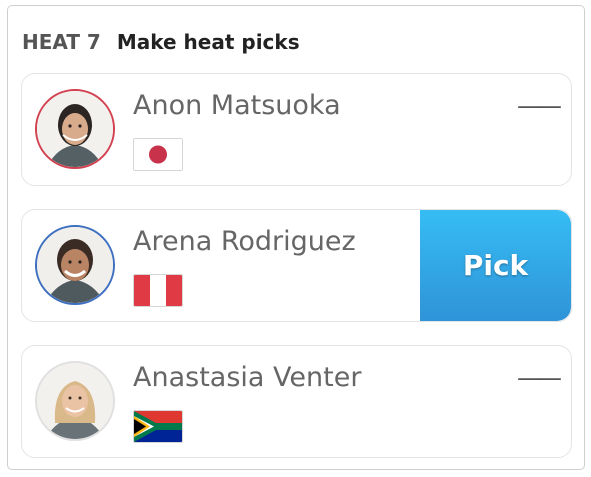 The width and height of the screenshot is (591, 477). Describe the element at coordinates (158, 290) in the screenshot. I see `peru-flag-icon` at that location.